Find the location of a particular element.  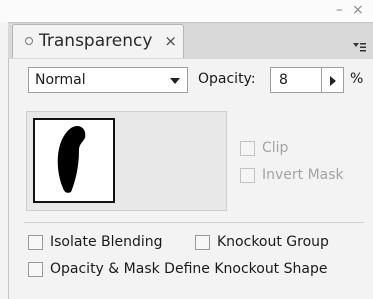

knockout-group-label: Knockout Group is located at coordinates (273, 242).